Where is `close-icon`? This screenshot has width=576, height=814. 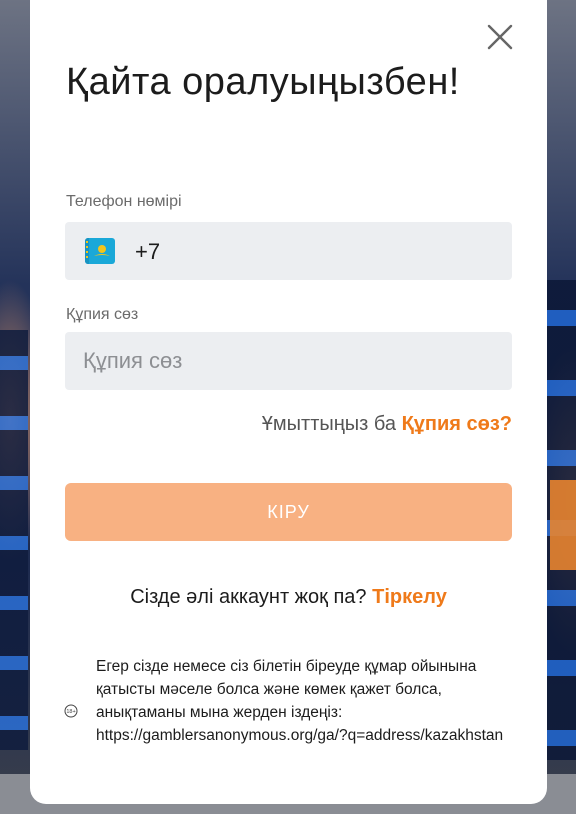 close-icon is located at coordinates (500, 37).